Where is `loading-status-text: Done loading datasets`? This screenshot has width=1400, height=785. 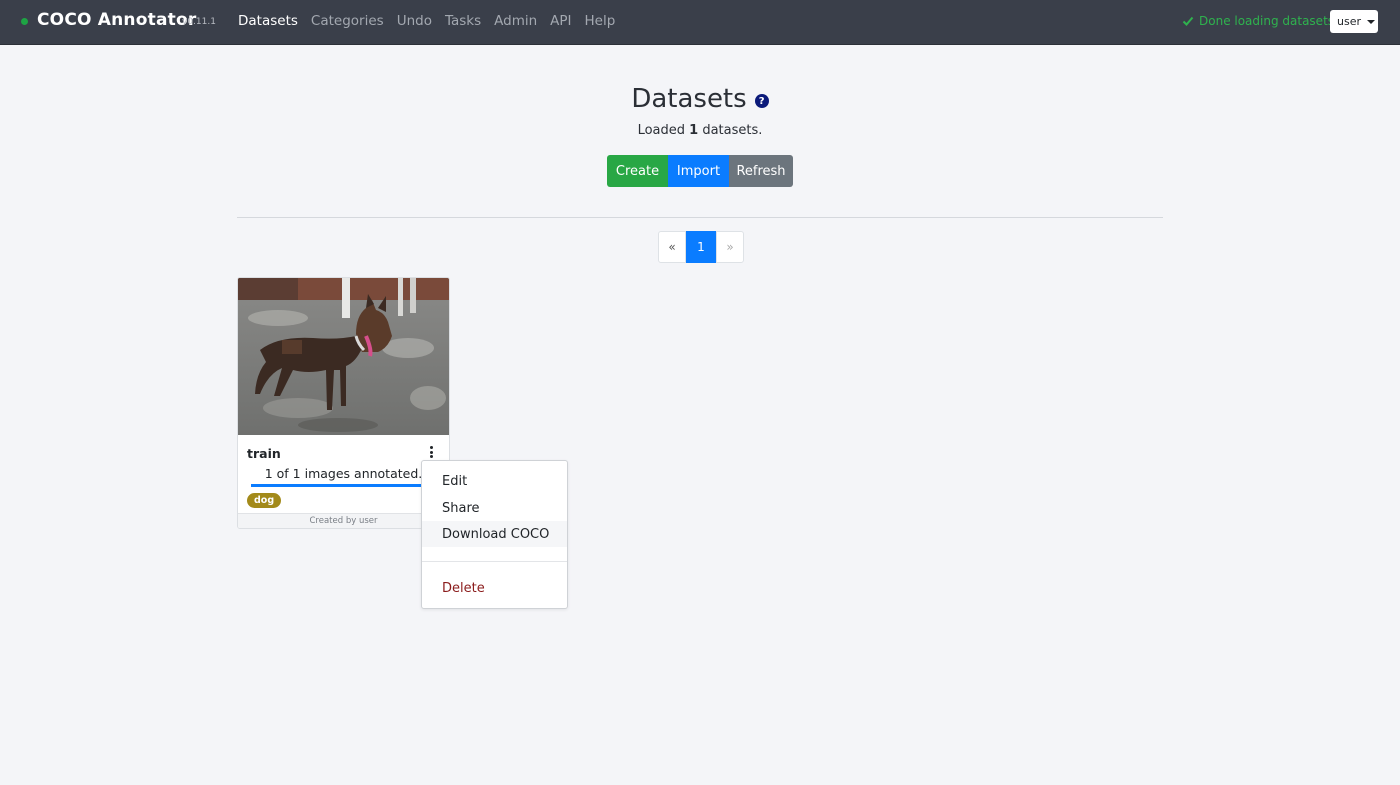 loading-status-text: Done loading datasets is located at coordinates (1267, 21).